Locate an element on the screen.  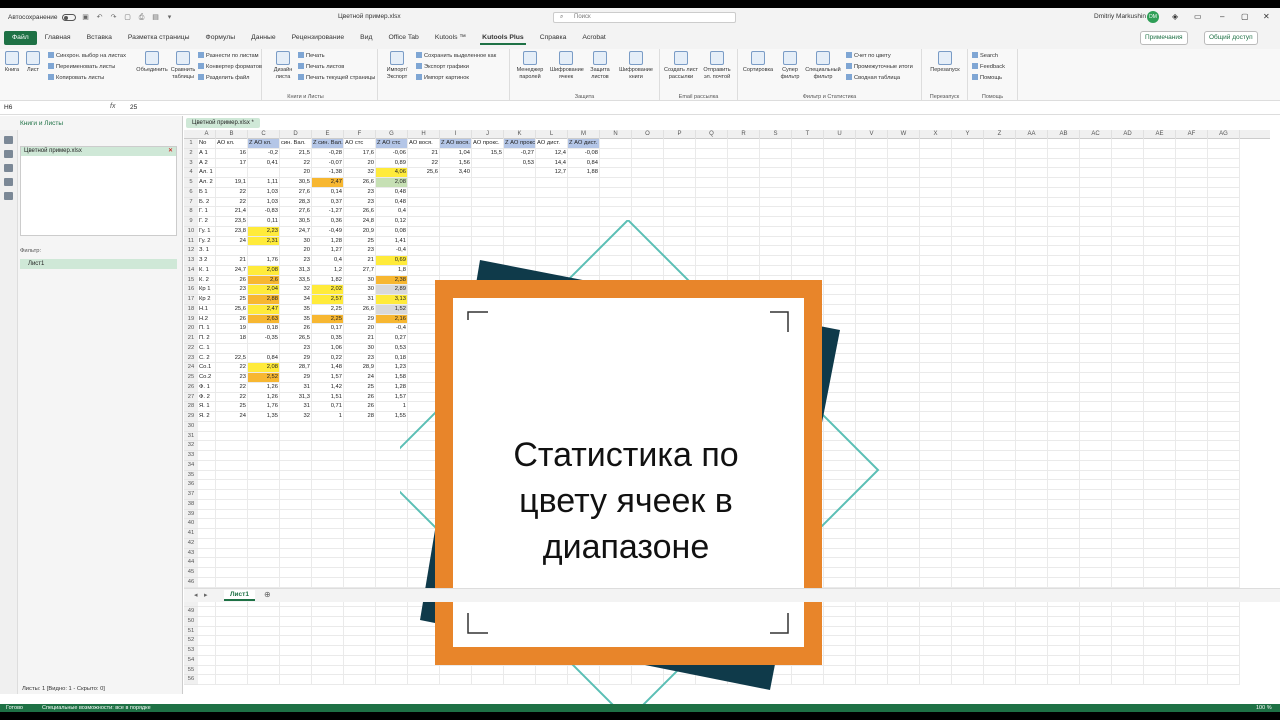
column-header: AD is located at coordinates (1128, 134).